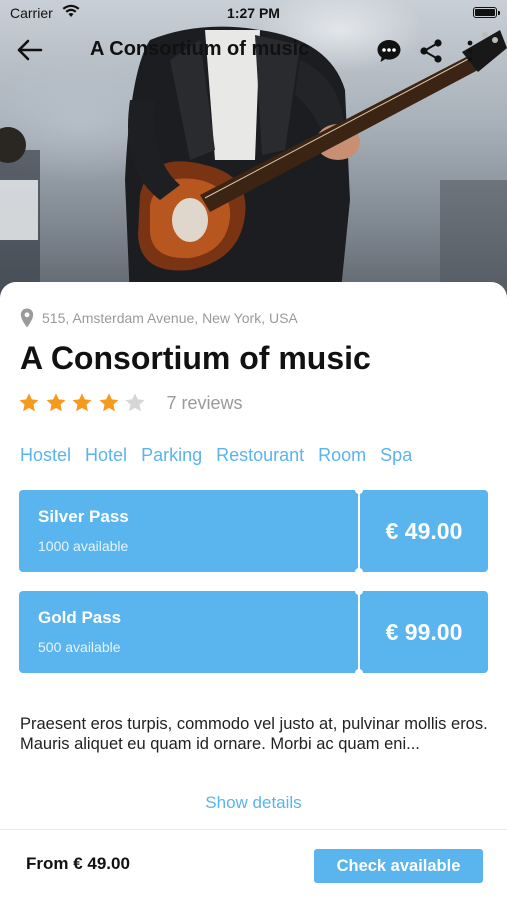 The image size is (507, 900). I want to click on pass-price: € 49.00, so click(424, 531).